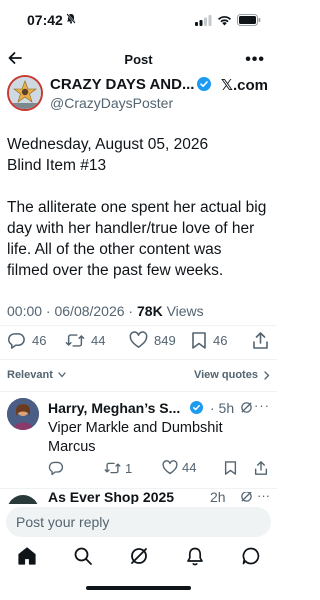 The height and width of the screenshot is (600, 320). Describe the element at coordinates (209, 340) in the screenshot. I see `bookmark-button: 46` at that location.